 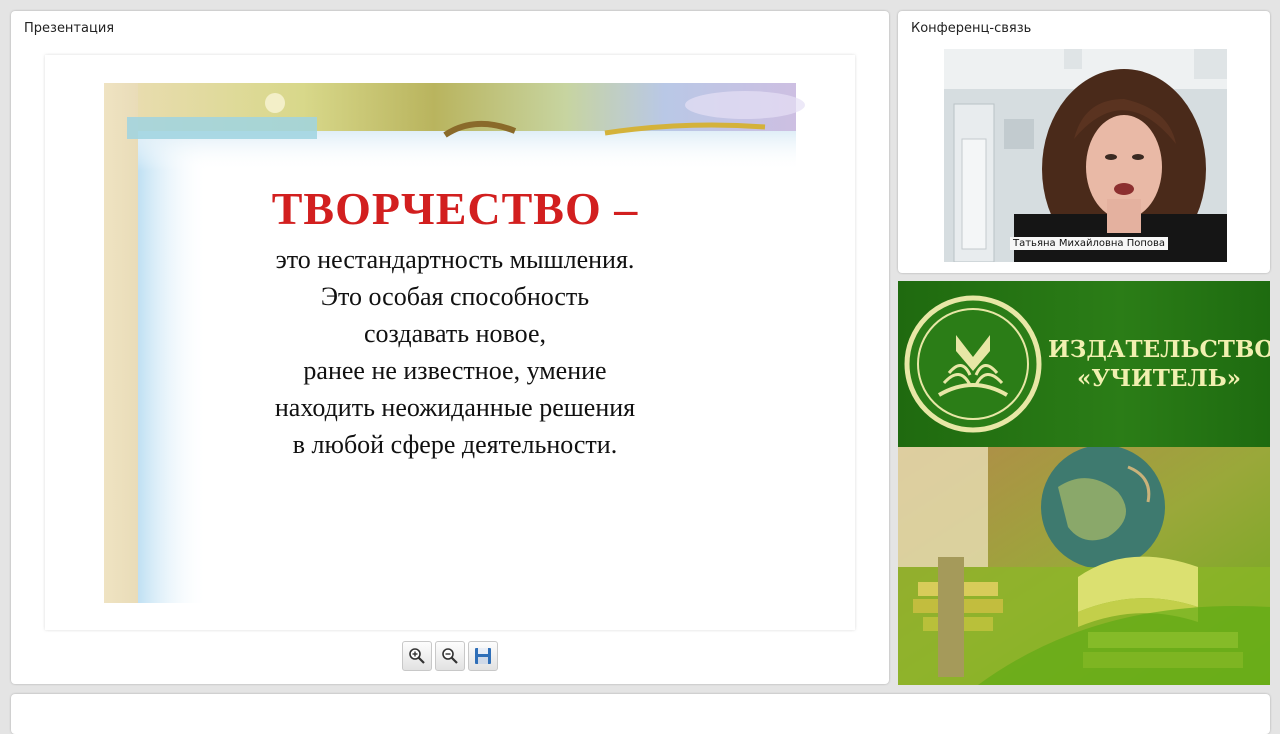 What do you see at coordinates (455, 444) in the screenshot?
I see `slide-line: в любой сфере деятельности.` at bounding box center [455, 444].